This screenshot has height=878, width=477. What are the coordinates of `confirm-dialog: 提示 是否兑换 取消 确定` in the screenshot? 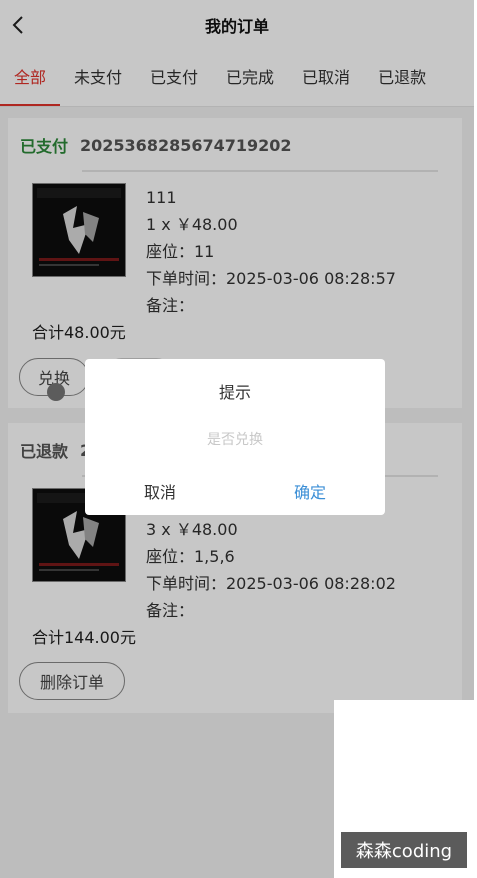 It's located at (235, 437).